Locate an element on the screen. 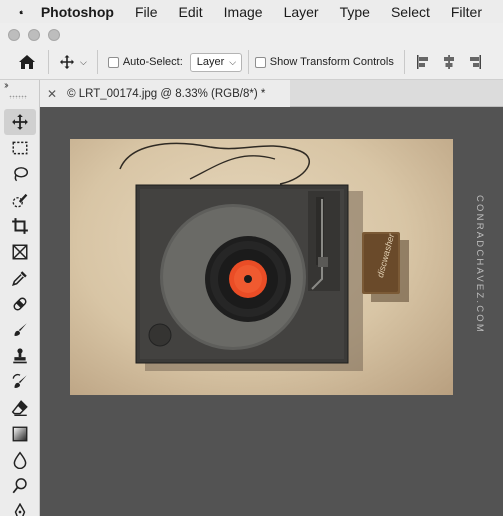 Image resolution: width=503 pixels, height=516 pixels. menu-app-photoshop: Photoshop is located at coordinates (77, 12).